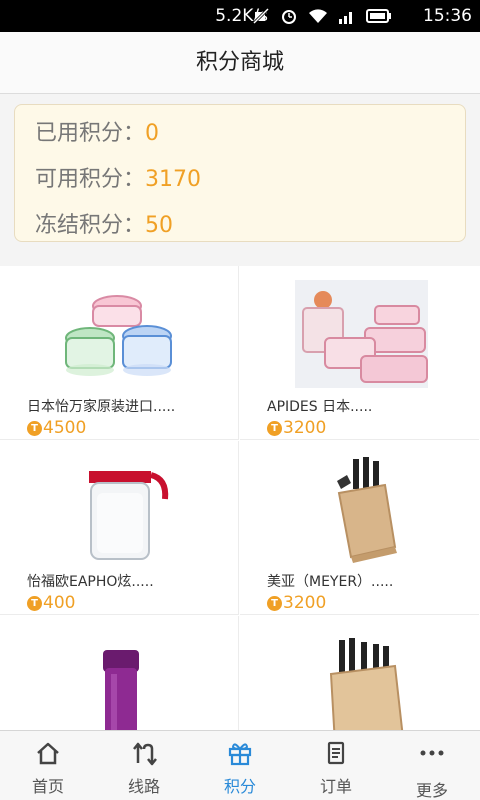 The width and height of the screenshot is (480, 800). I want to click on available-points-row: 可用积分：3170, so click(118, 177).